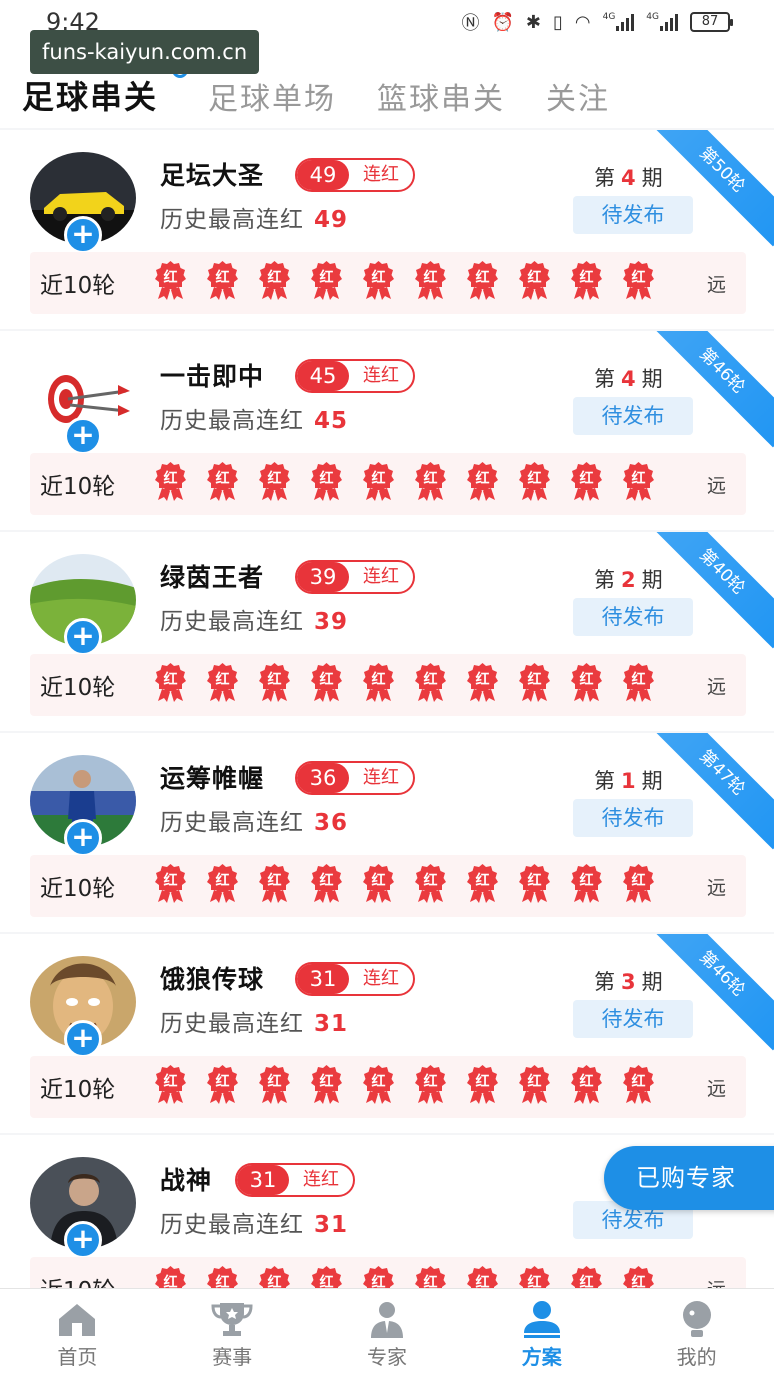  What do you see at coordinates (323, 979) in the screenshot?
I see `streak-count: 31` at bounding box center [323, 979].